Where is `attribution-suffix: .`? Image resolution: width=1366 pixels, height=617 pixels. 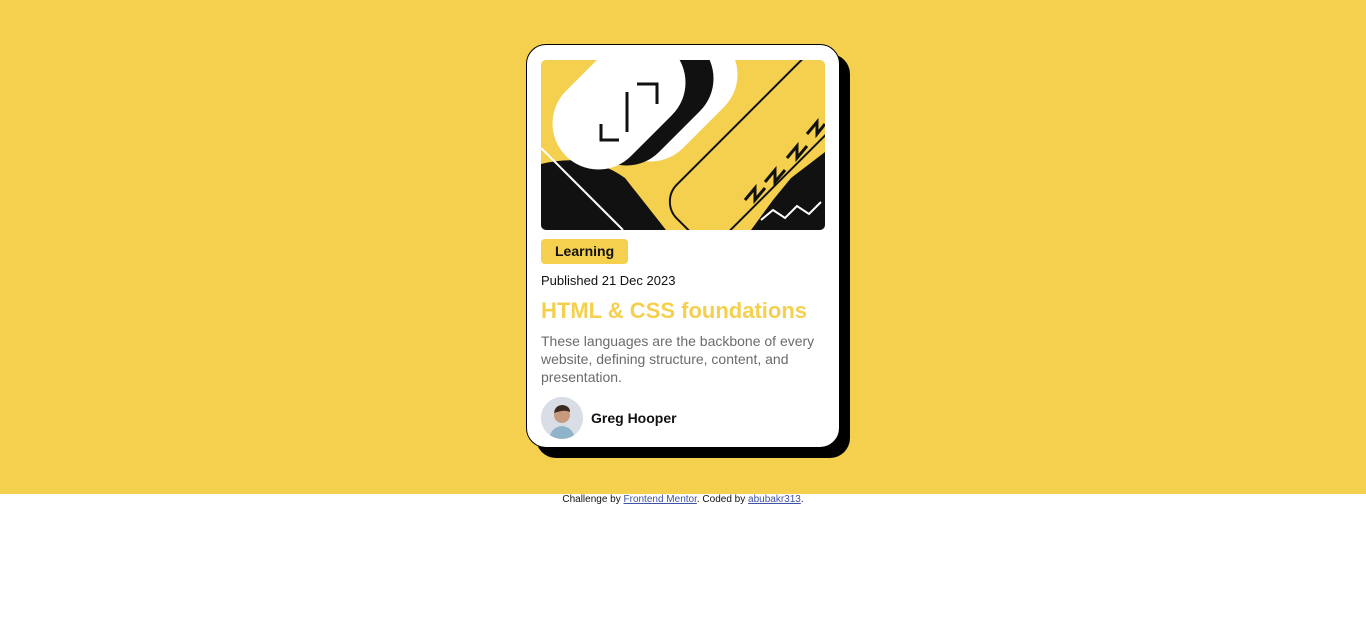
attribution-suffix: . is located at coordinates (802, 499).